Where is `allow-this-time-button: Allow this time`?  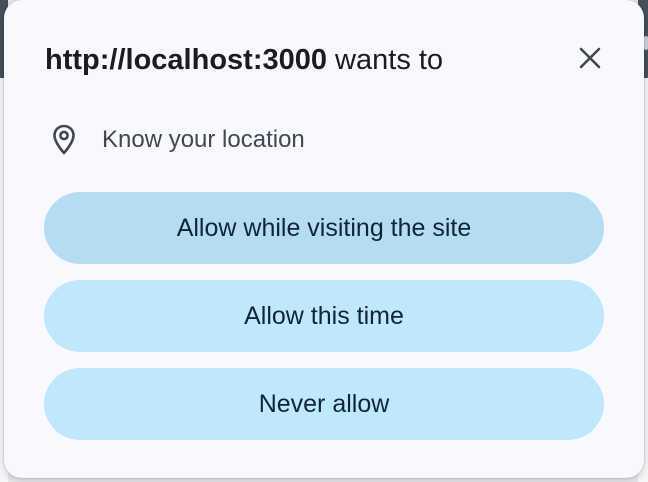
allow-this-time-button: Allow this time is located at coordinates (324, 316).